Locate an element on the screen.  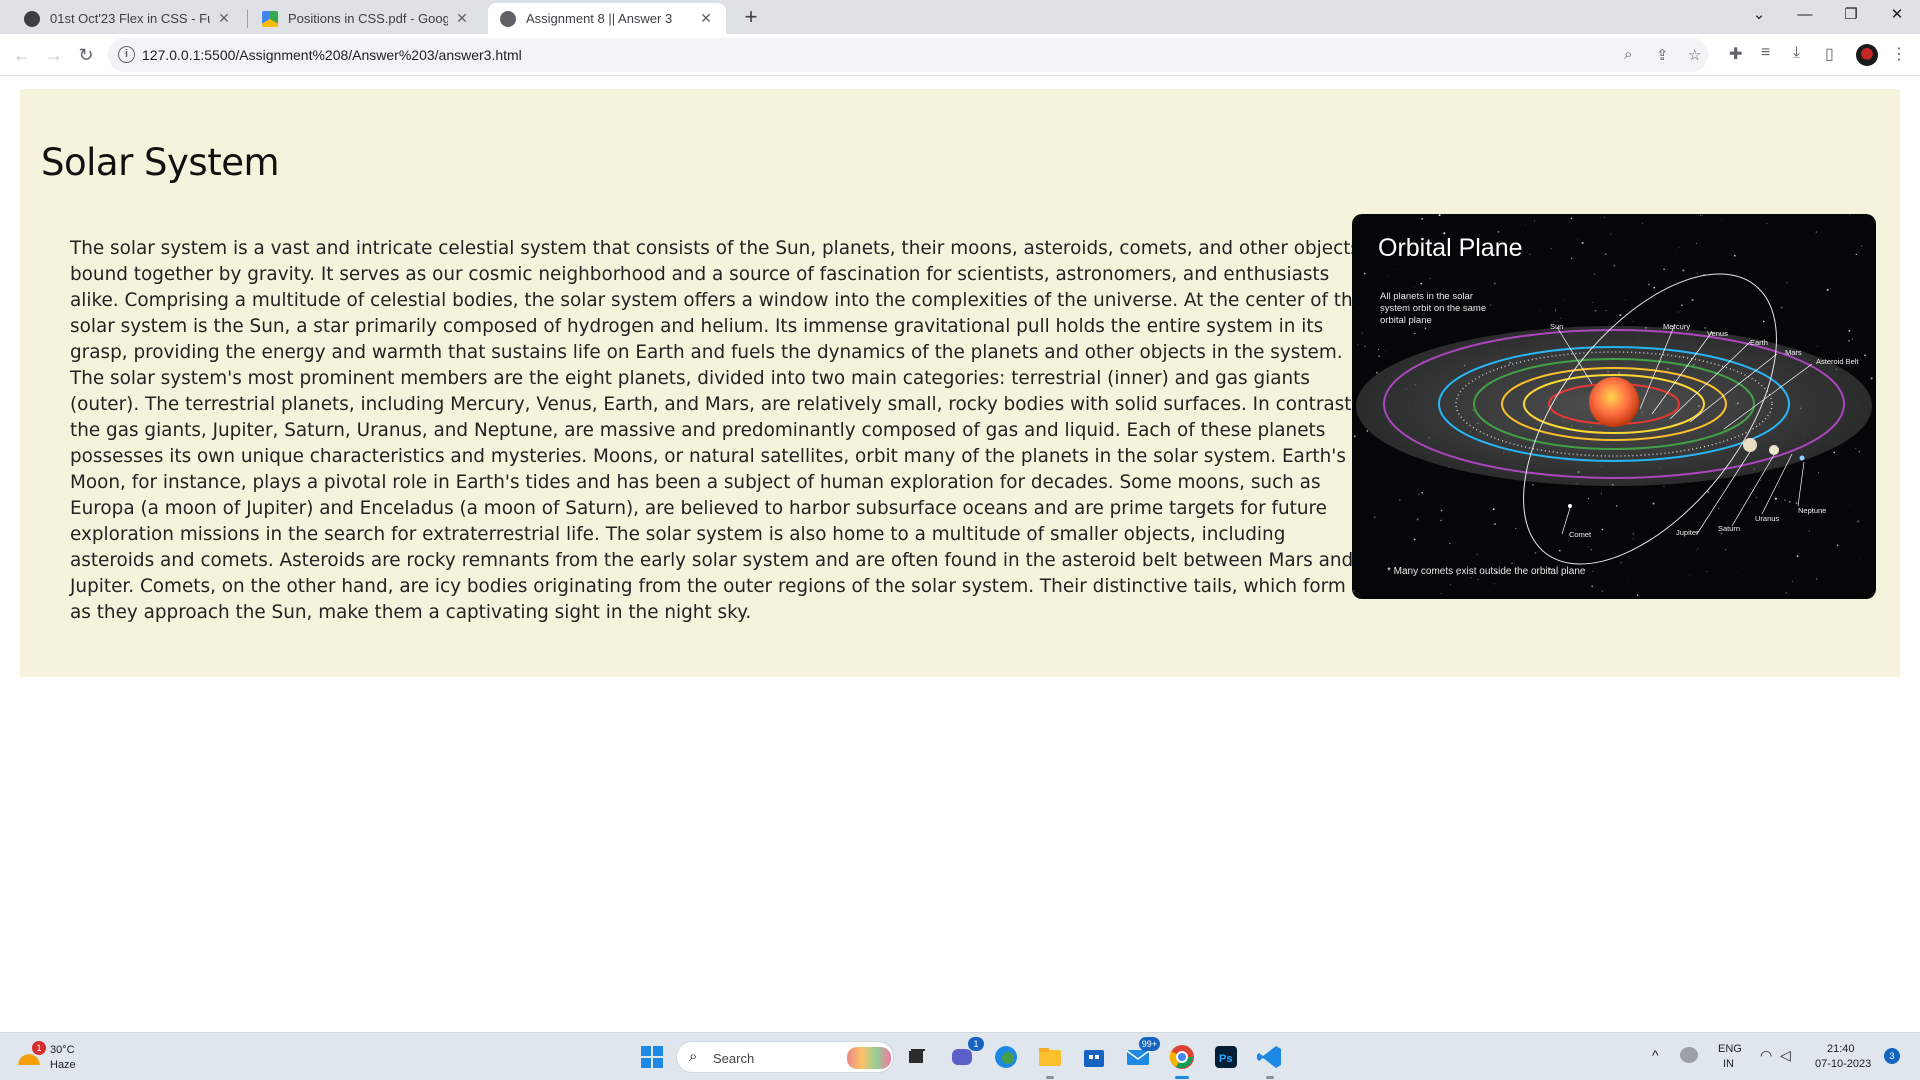
weather-temp: 30°C is located at coordinates (62, 1050).